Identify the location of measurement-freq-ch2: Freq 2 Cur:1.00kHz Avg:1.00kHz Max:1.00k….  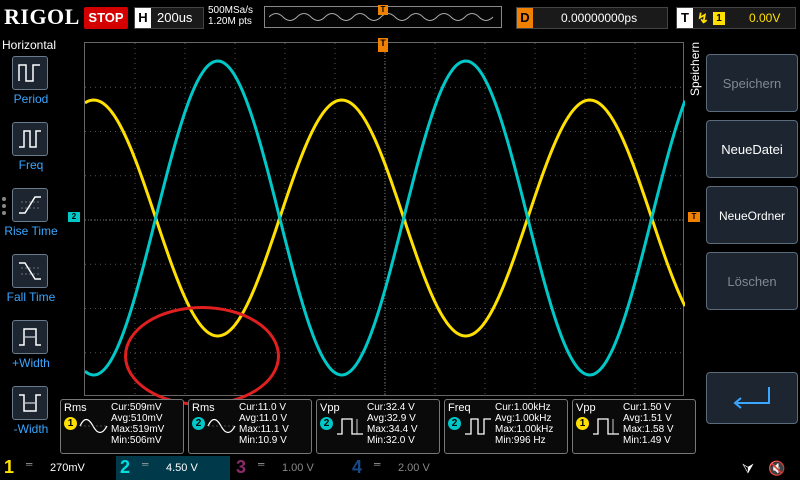
(506, 426).